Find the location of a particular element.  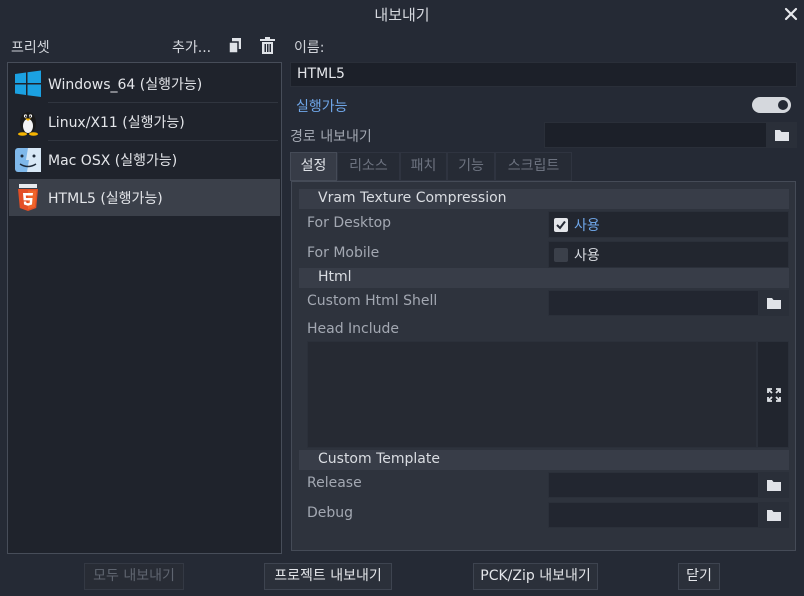

tab-settings: 설정 is located at coordinates (313, 166).